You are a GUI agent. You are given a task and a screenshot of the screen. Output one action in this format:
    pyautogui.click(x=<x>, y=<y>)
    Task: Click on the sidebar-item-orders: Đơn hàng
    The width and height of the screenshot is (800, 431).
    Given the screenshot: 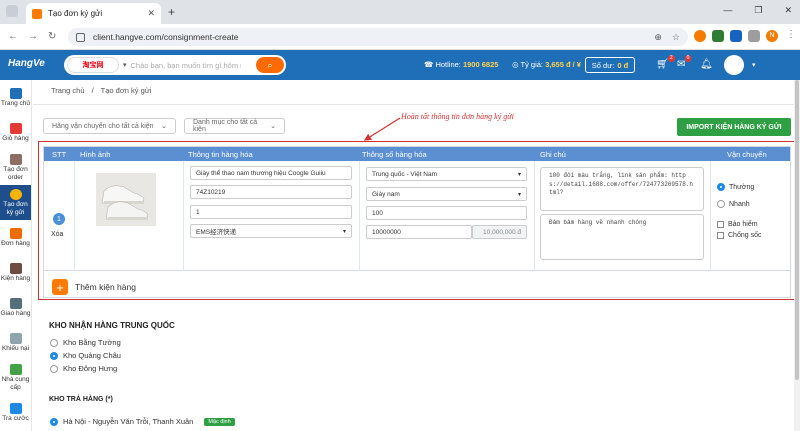 What is the action you would take?
    pyautogui.click(x=15, y=237)
    